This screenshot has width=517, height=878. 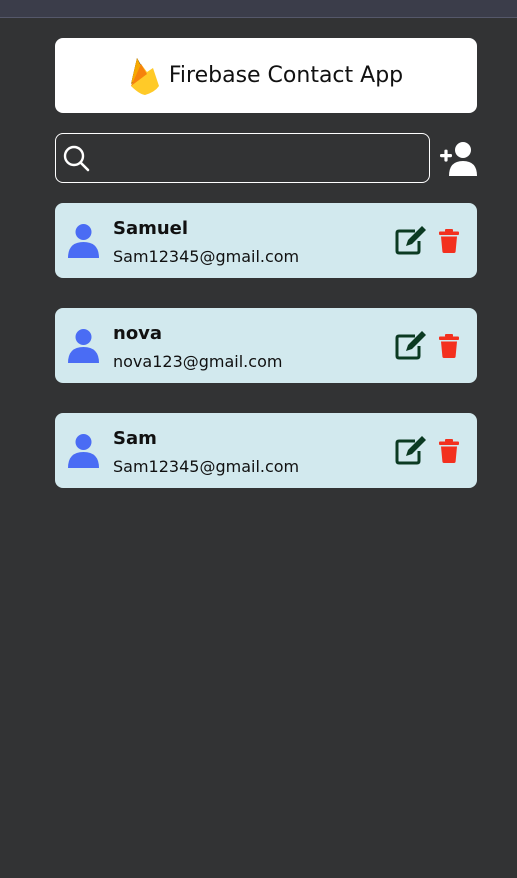 What do you see at coordinates (458, 158) in the screenshot?
I see `add-user-icon` at bounding box center [458, 158].